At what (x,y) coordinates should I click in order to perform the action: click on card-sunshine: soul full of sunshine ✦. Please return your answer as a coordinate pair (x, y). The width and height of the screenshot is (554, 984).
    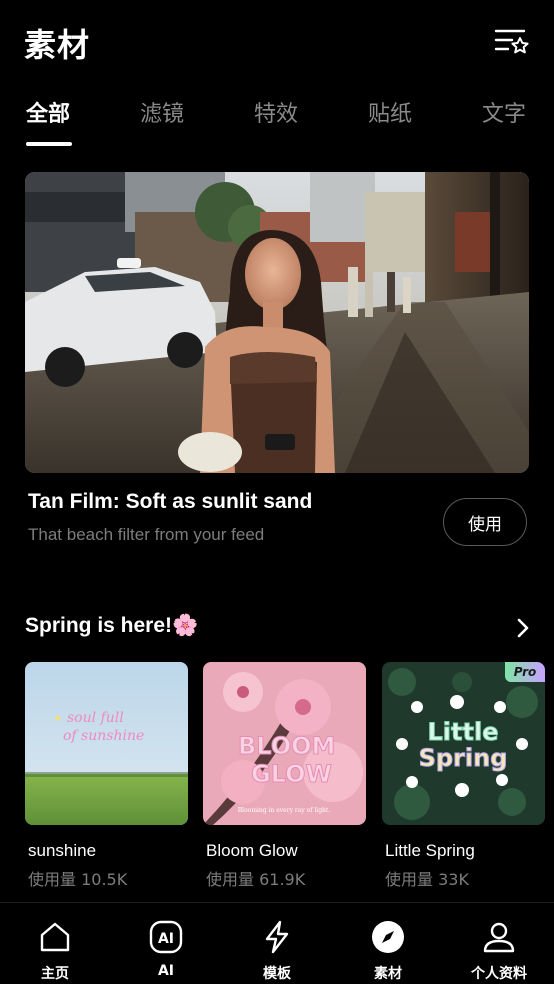
    Looking at the image, I should click on (106, 743).